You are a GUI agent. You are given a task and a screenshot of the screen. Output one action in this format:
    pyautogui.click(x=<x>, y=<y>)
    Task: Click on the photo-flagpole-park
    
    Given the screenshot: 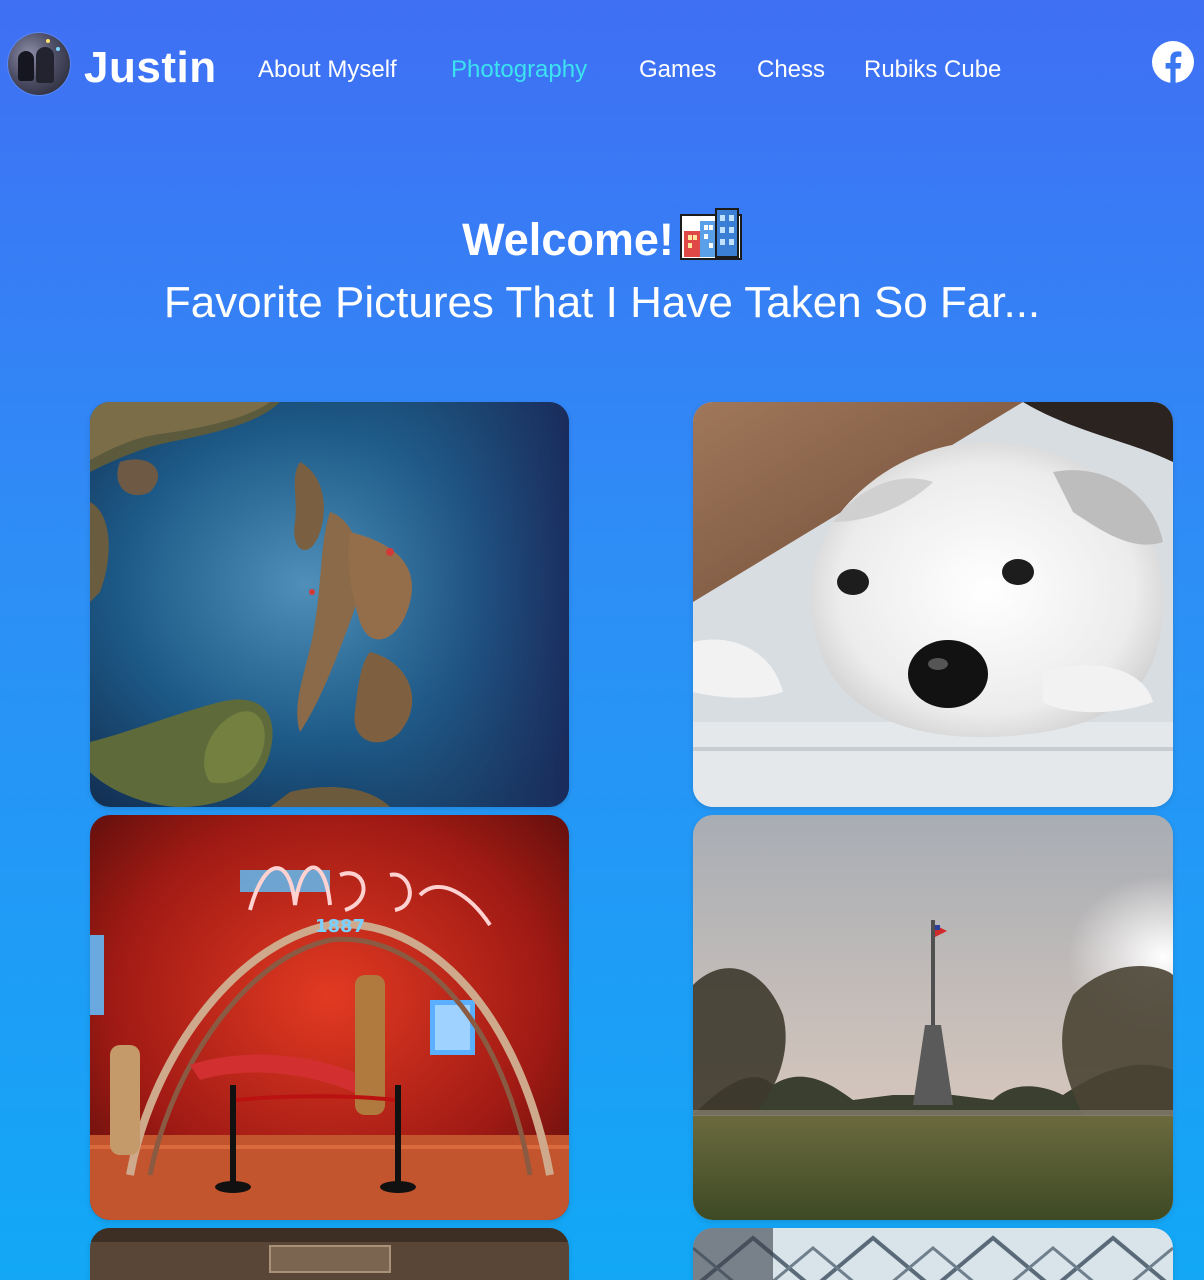 What is the action you would take?
    pyautogui.click(x=933, y=1017)
    